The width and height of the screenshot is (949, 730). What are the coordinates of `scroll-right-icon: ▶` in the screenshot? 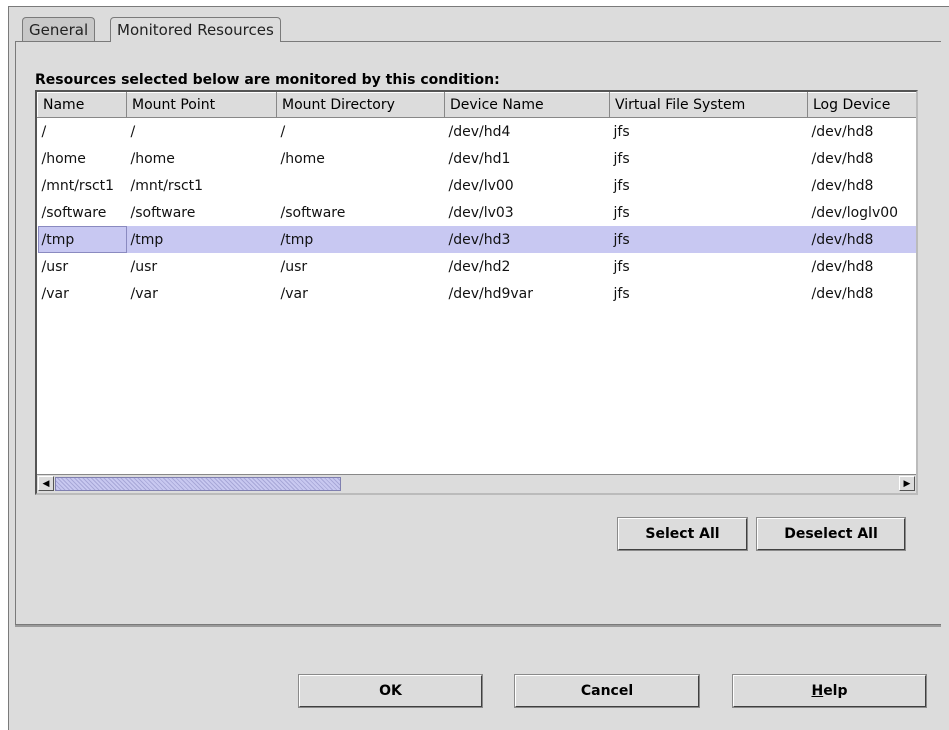 It's located at (907, 483).